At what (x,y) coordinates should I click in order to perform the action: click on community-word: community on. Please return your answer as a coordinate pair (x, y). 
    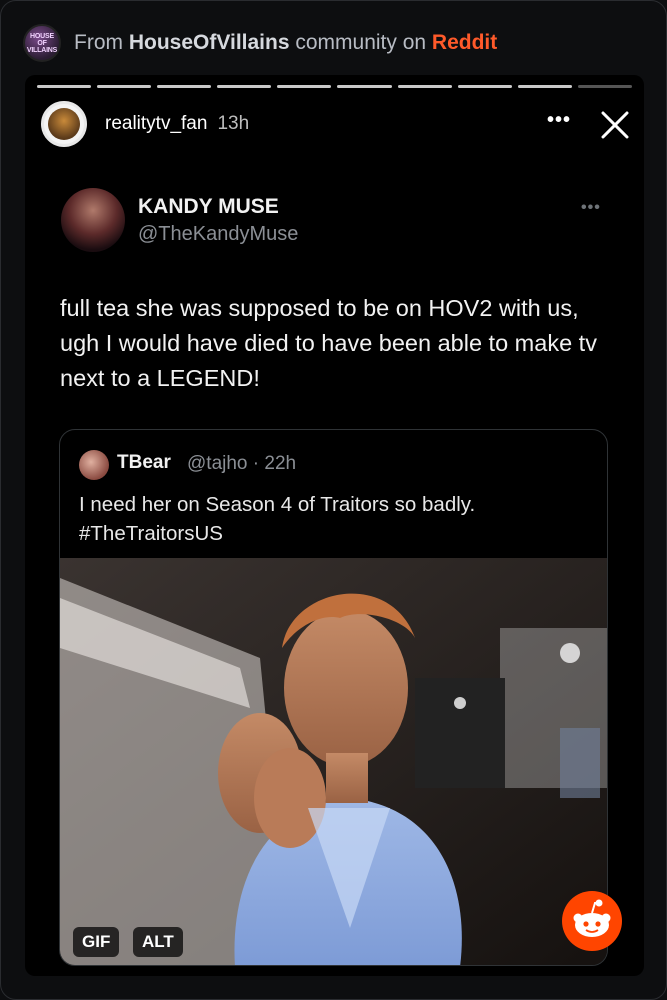
    Looking at the image, I should click on (361, 42).